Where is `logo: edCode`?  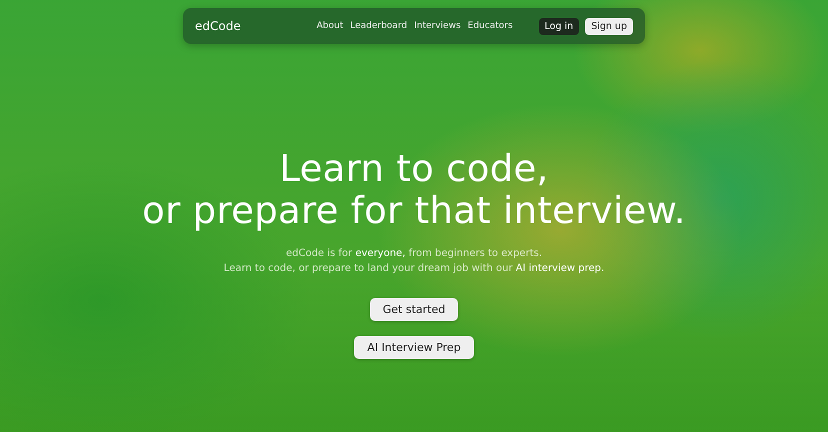
logo: edCode is located at coordinates (218, 26).